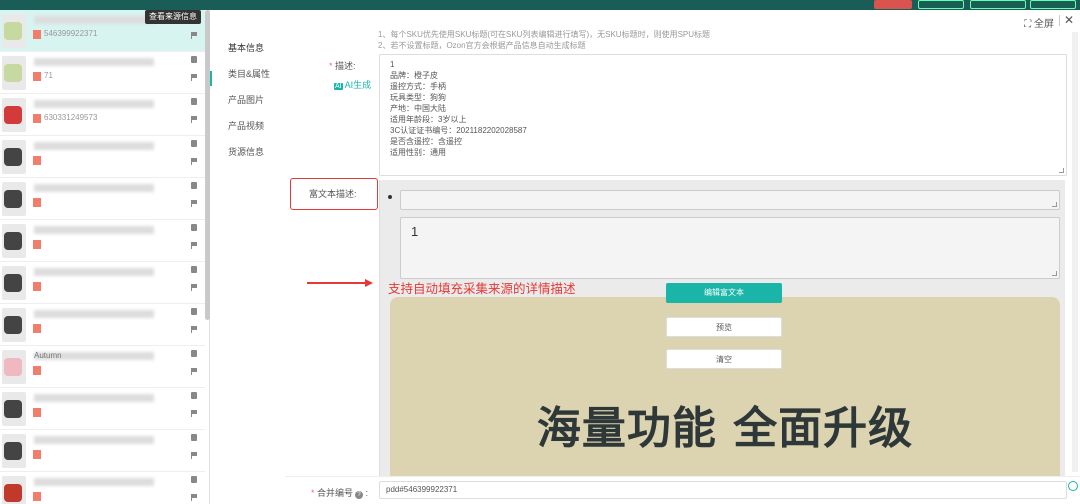 The image size is (1080, 504). Describe the element at coordinates (724, 327) in the screenshot. I see `preview-button: 预览` at that location.